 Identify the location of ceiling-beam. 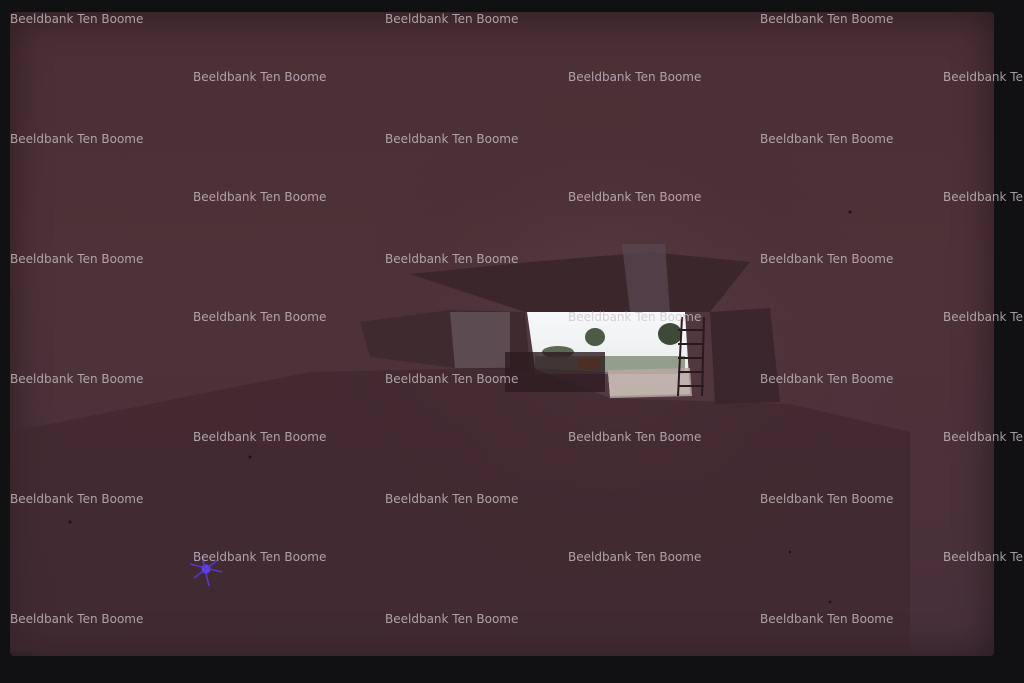
(646, 278).